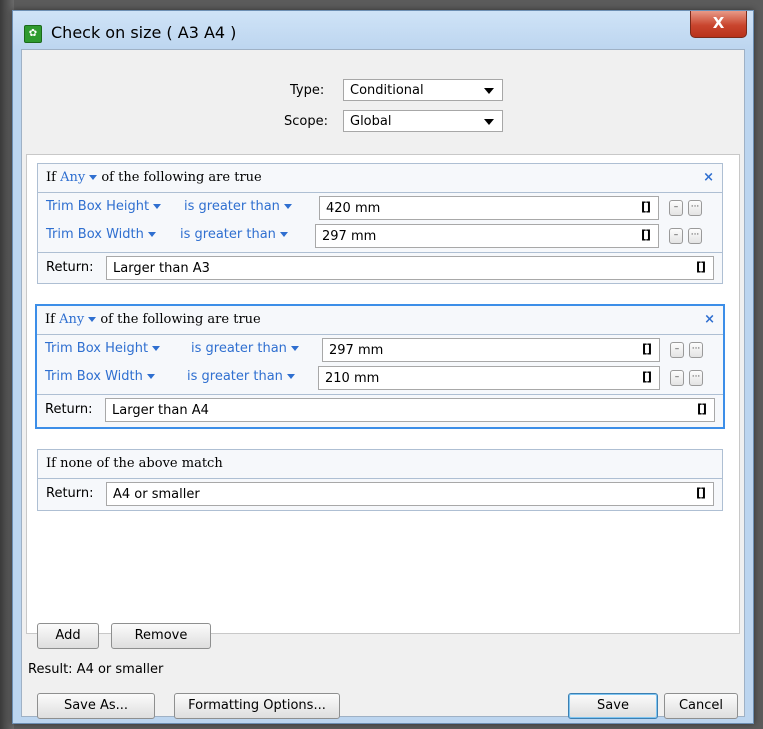 This screenshot has width=763, height=729. What do you see at coordinates (410, 410) in the screenshot?
I see `return-value-field: Larger than A4 []` at bounding box center [410, 410].